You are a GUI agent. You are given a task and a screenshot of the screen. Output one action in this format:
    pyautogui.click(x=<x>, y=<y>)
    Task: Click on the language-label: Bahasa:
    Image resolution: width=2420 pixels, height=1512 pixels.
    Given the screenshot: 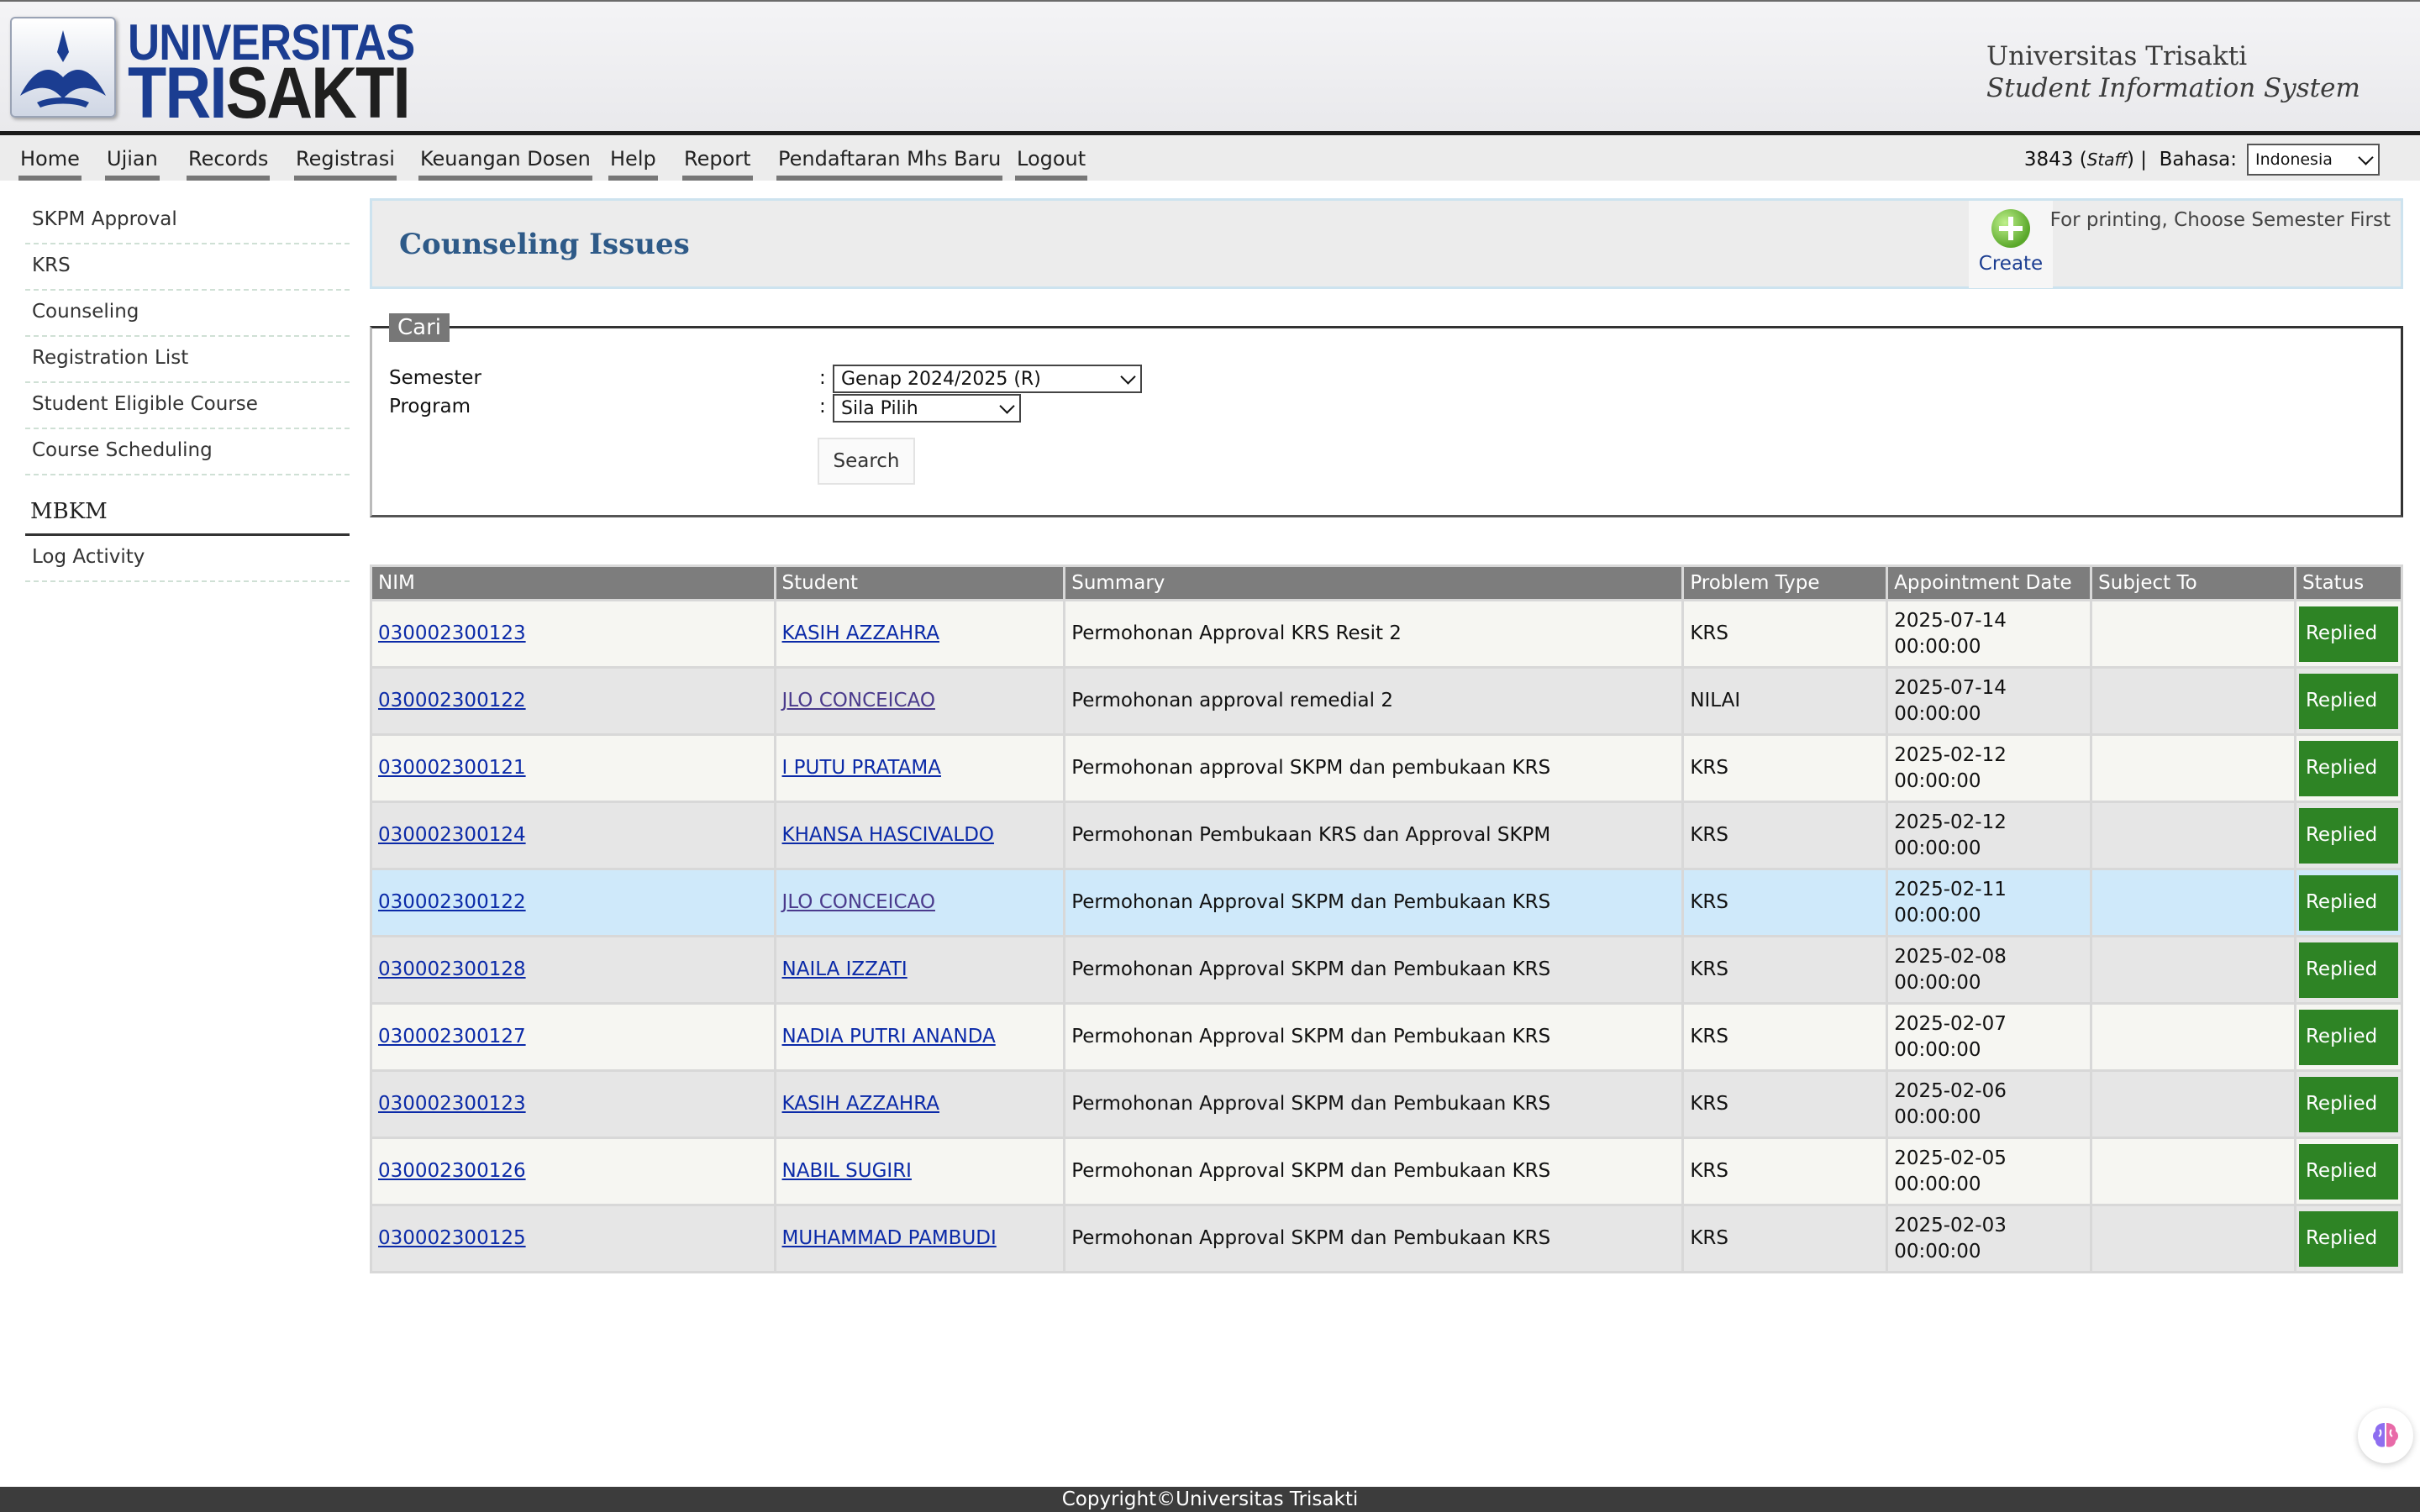 What is the action you would take?
    pyautogui.click(x=2198, y=160)
    